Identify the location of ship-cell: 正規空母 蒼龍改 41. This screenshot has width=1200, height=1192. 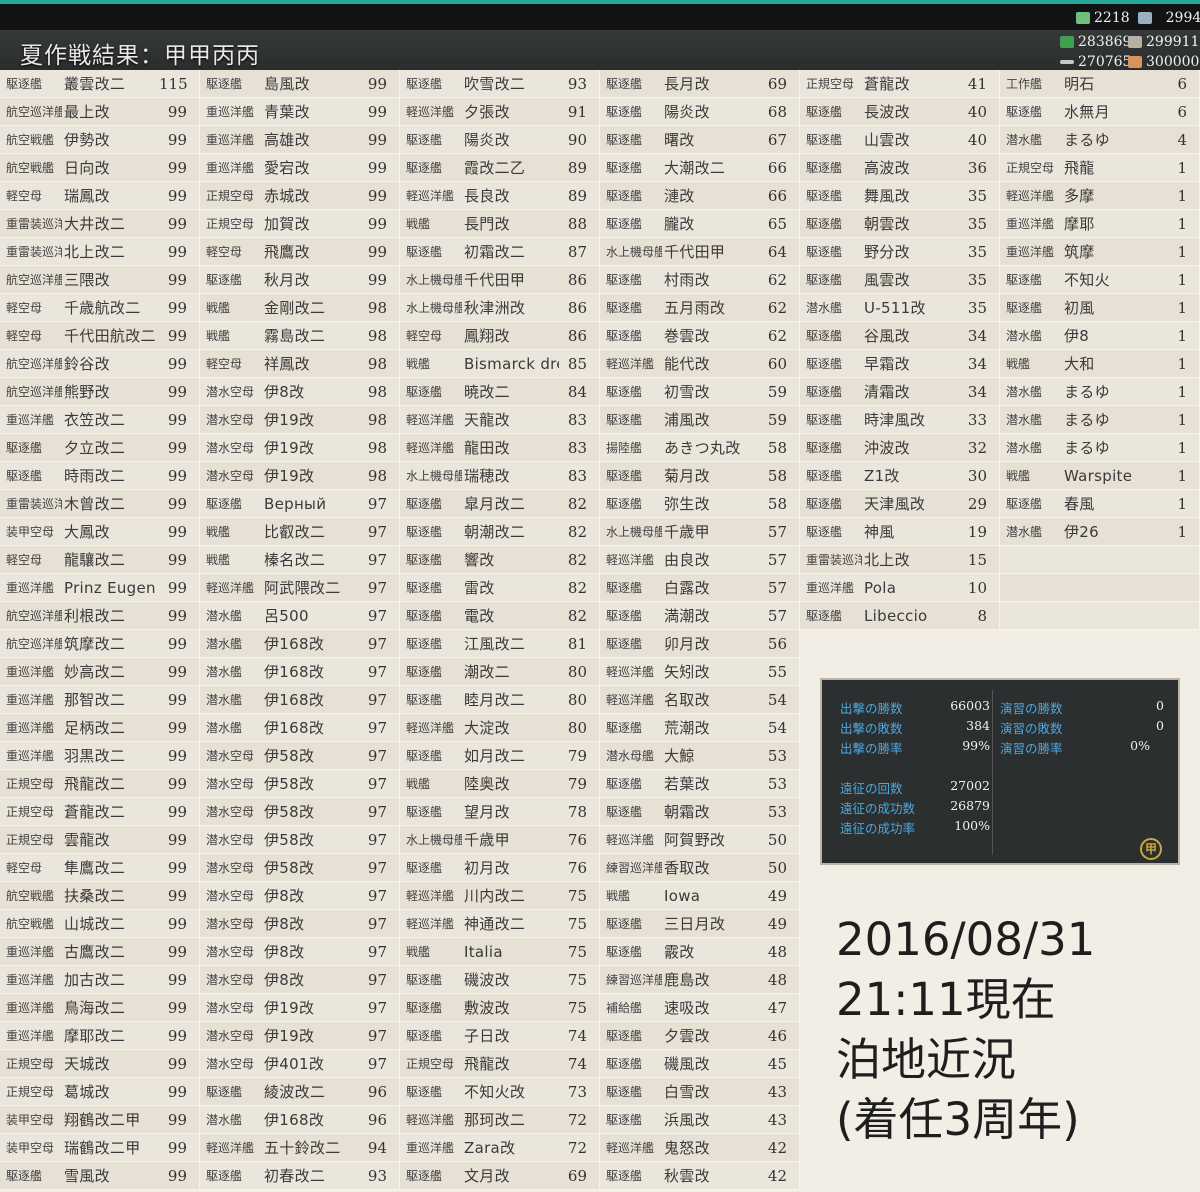
(900, 84).